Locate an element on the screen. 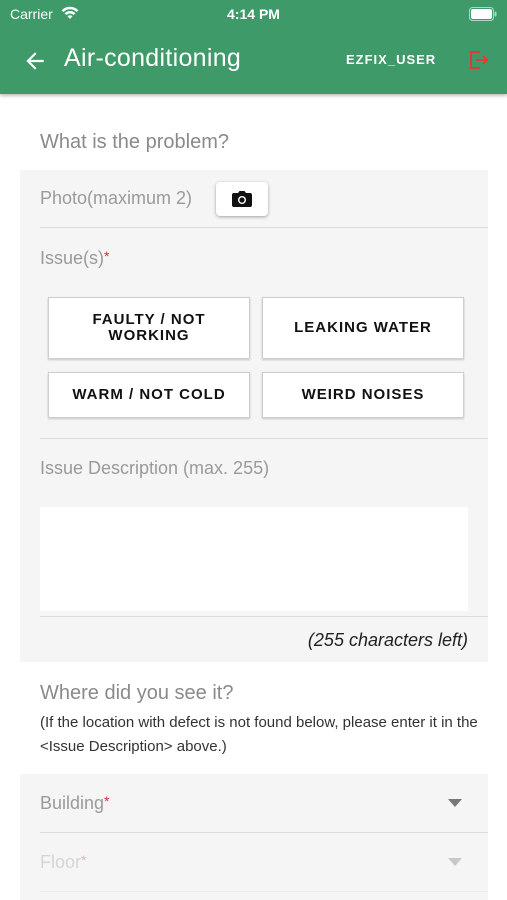 The image size is (507, 900). floor-select: Floor* is located at coordinates (254, 862).